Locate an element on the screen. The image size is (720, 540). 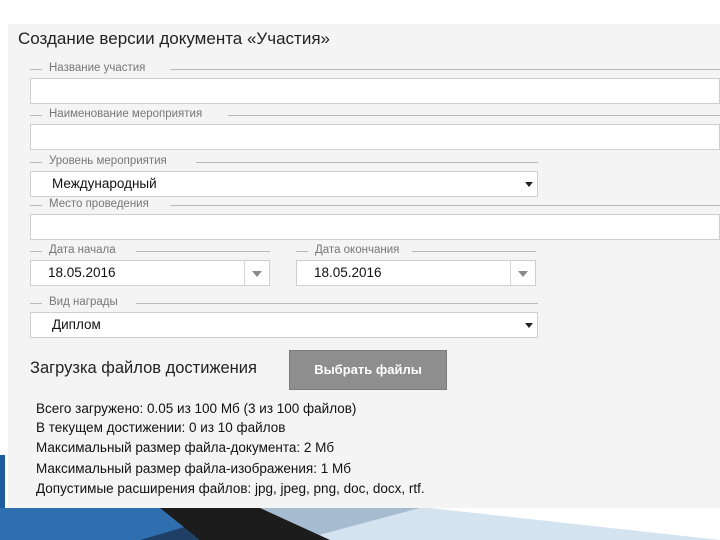
bottom-swoosh-black is located at coordinates (245, 524).